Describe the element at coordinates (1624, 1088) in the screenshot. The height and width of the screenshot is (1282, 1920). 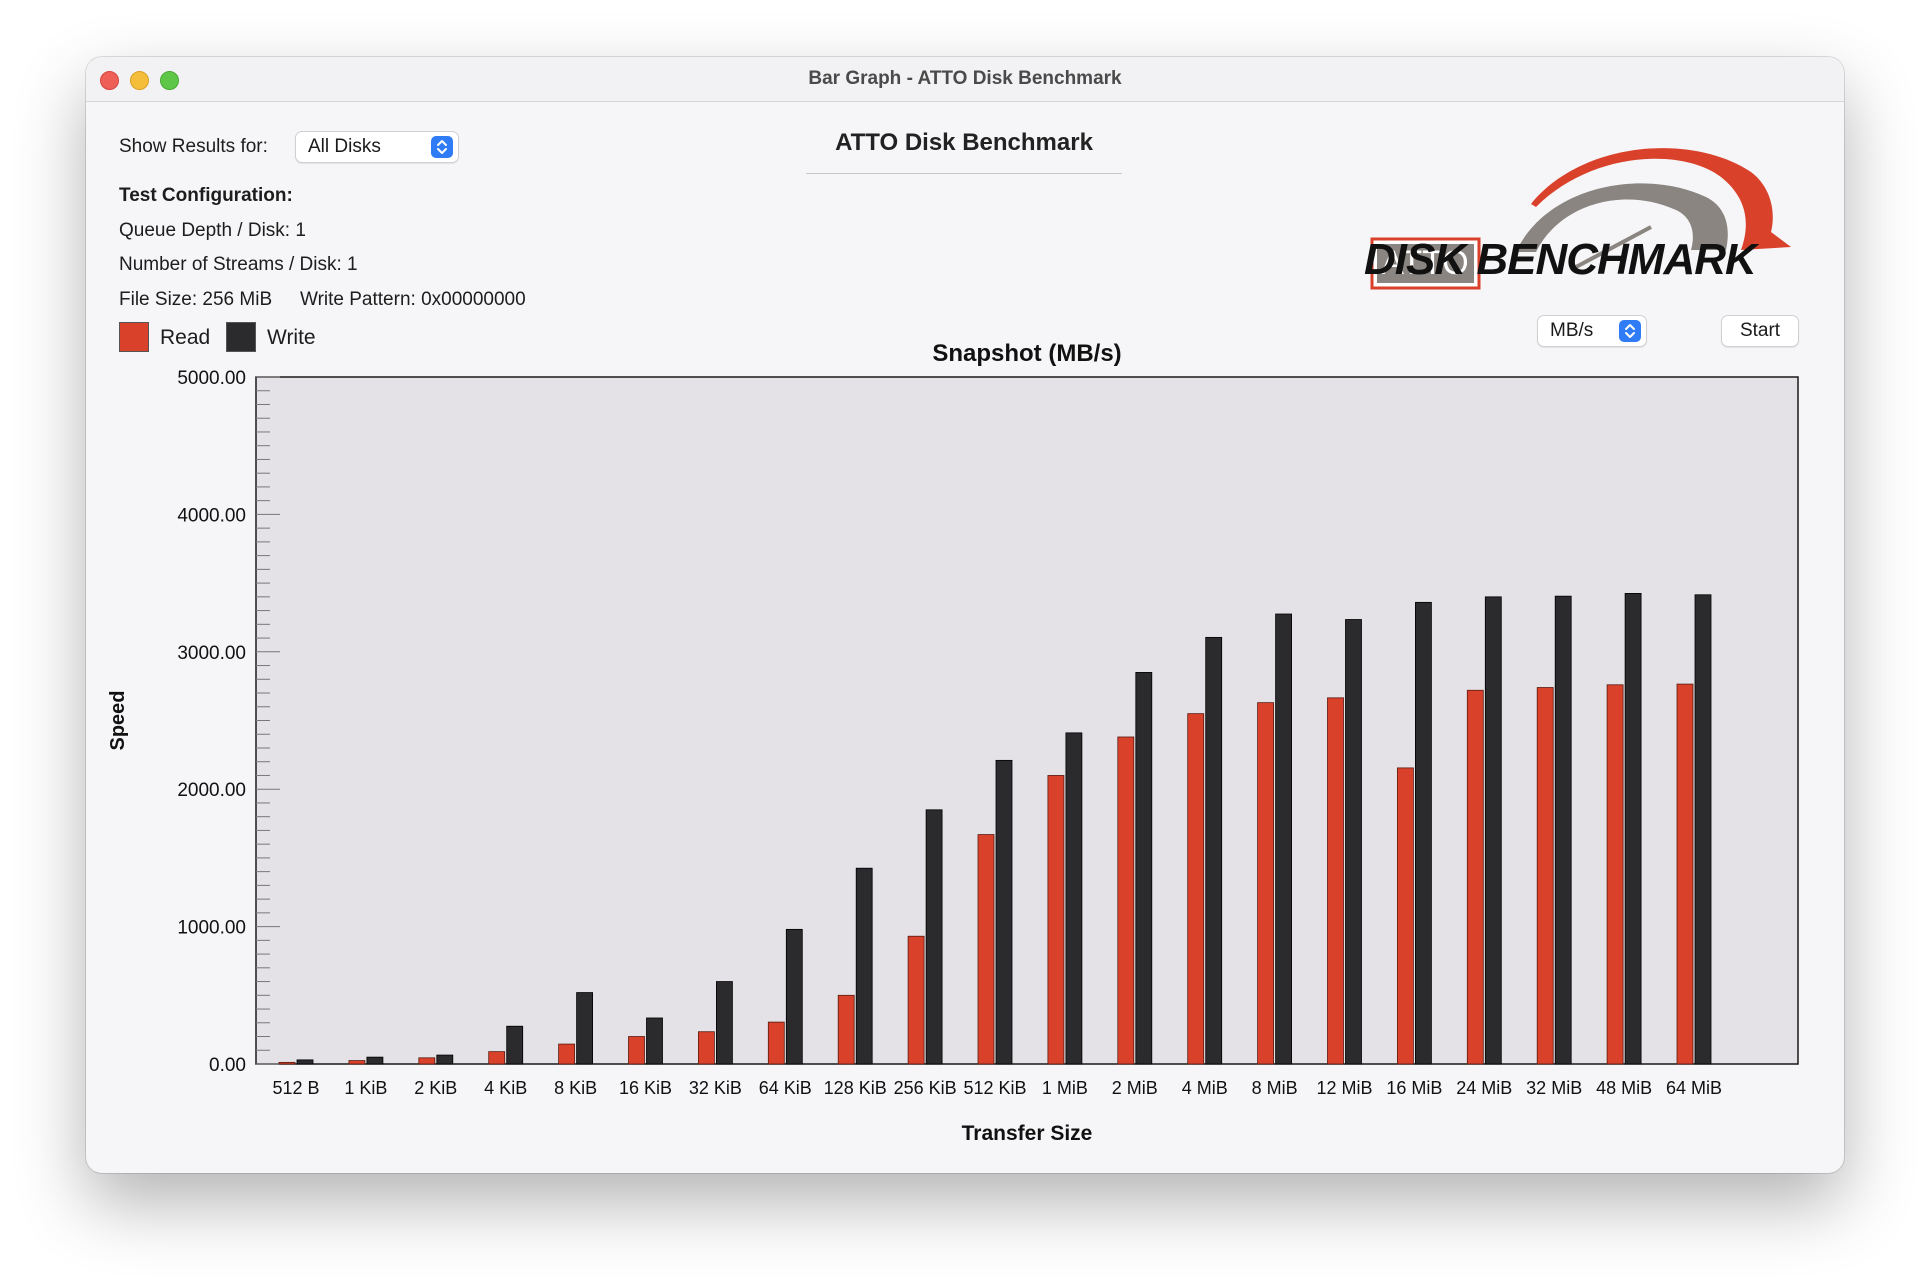
I see `x-tick-label: 48 MiB` at that location.